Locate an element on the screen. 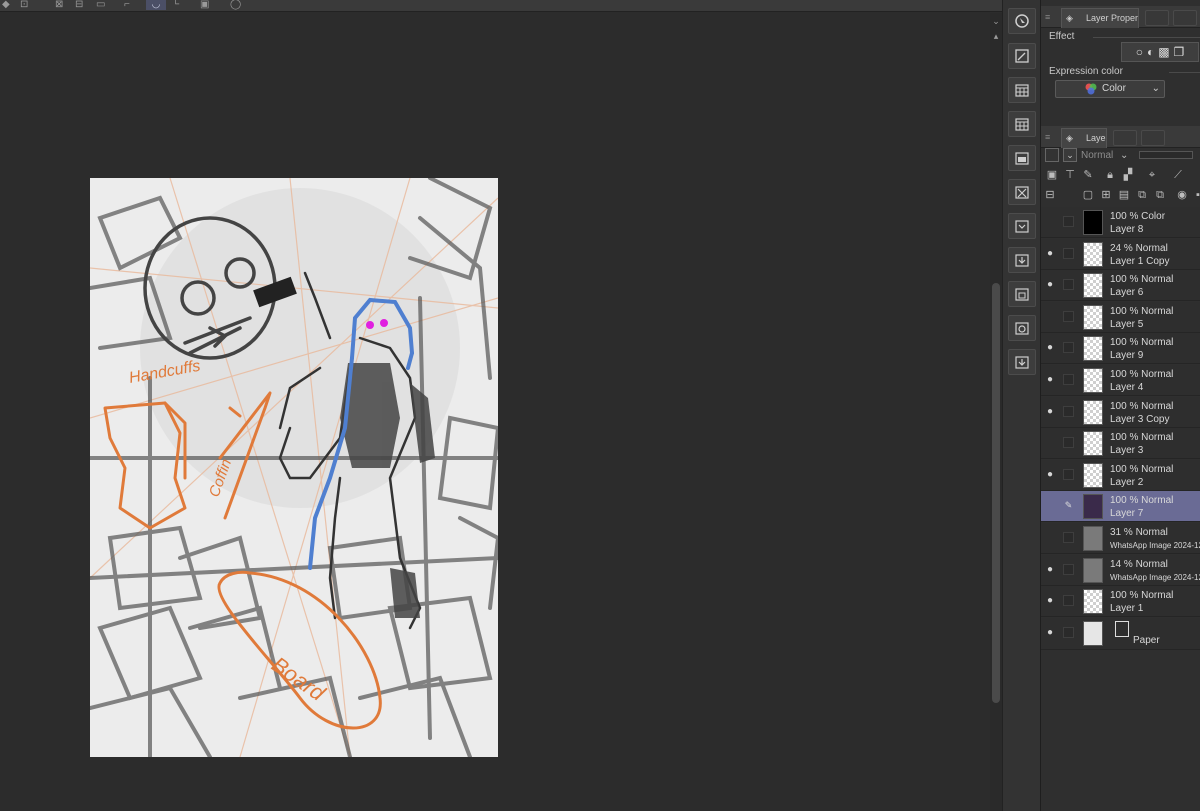 The width and height of the screenshot is (1200, 811). blend-mode-select: Normal ⌄ is located at coordinates (1107, 156).